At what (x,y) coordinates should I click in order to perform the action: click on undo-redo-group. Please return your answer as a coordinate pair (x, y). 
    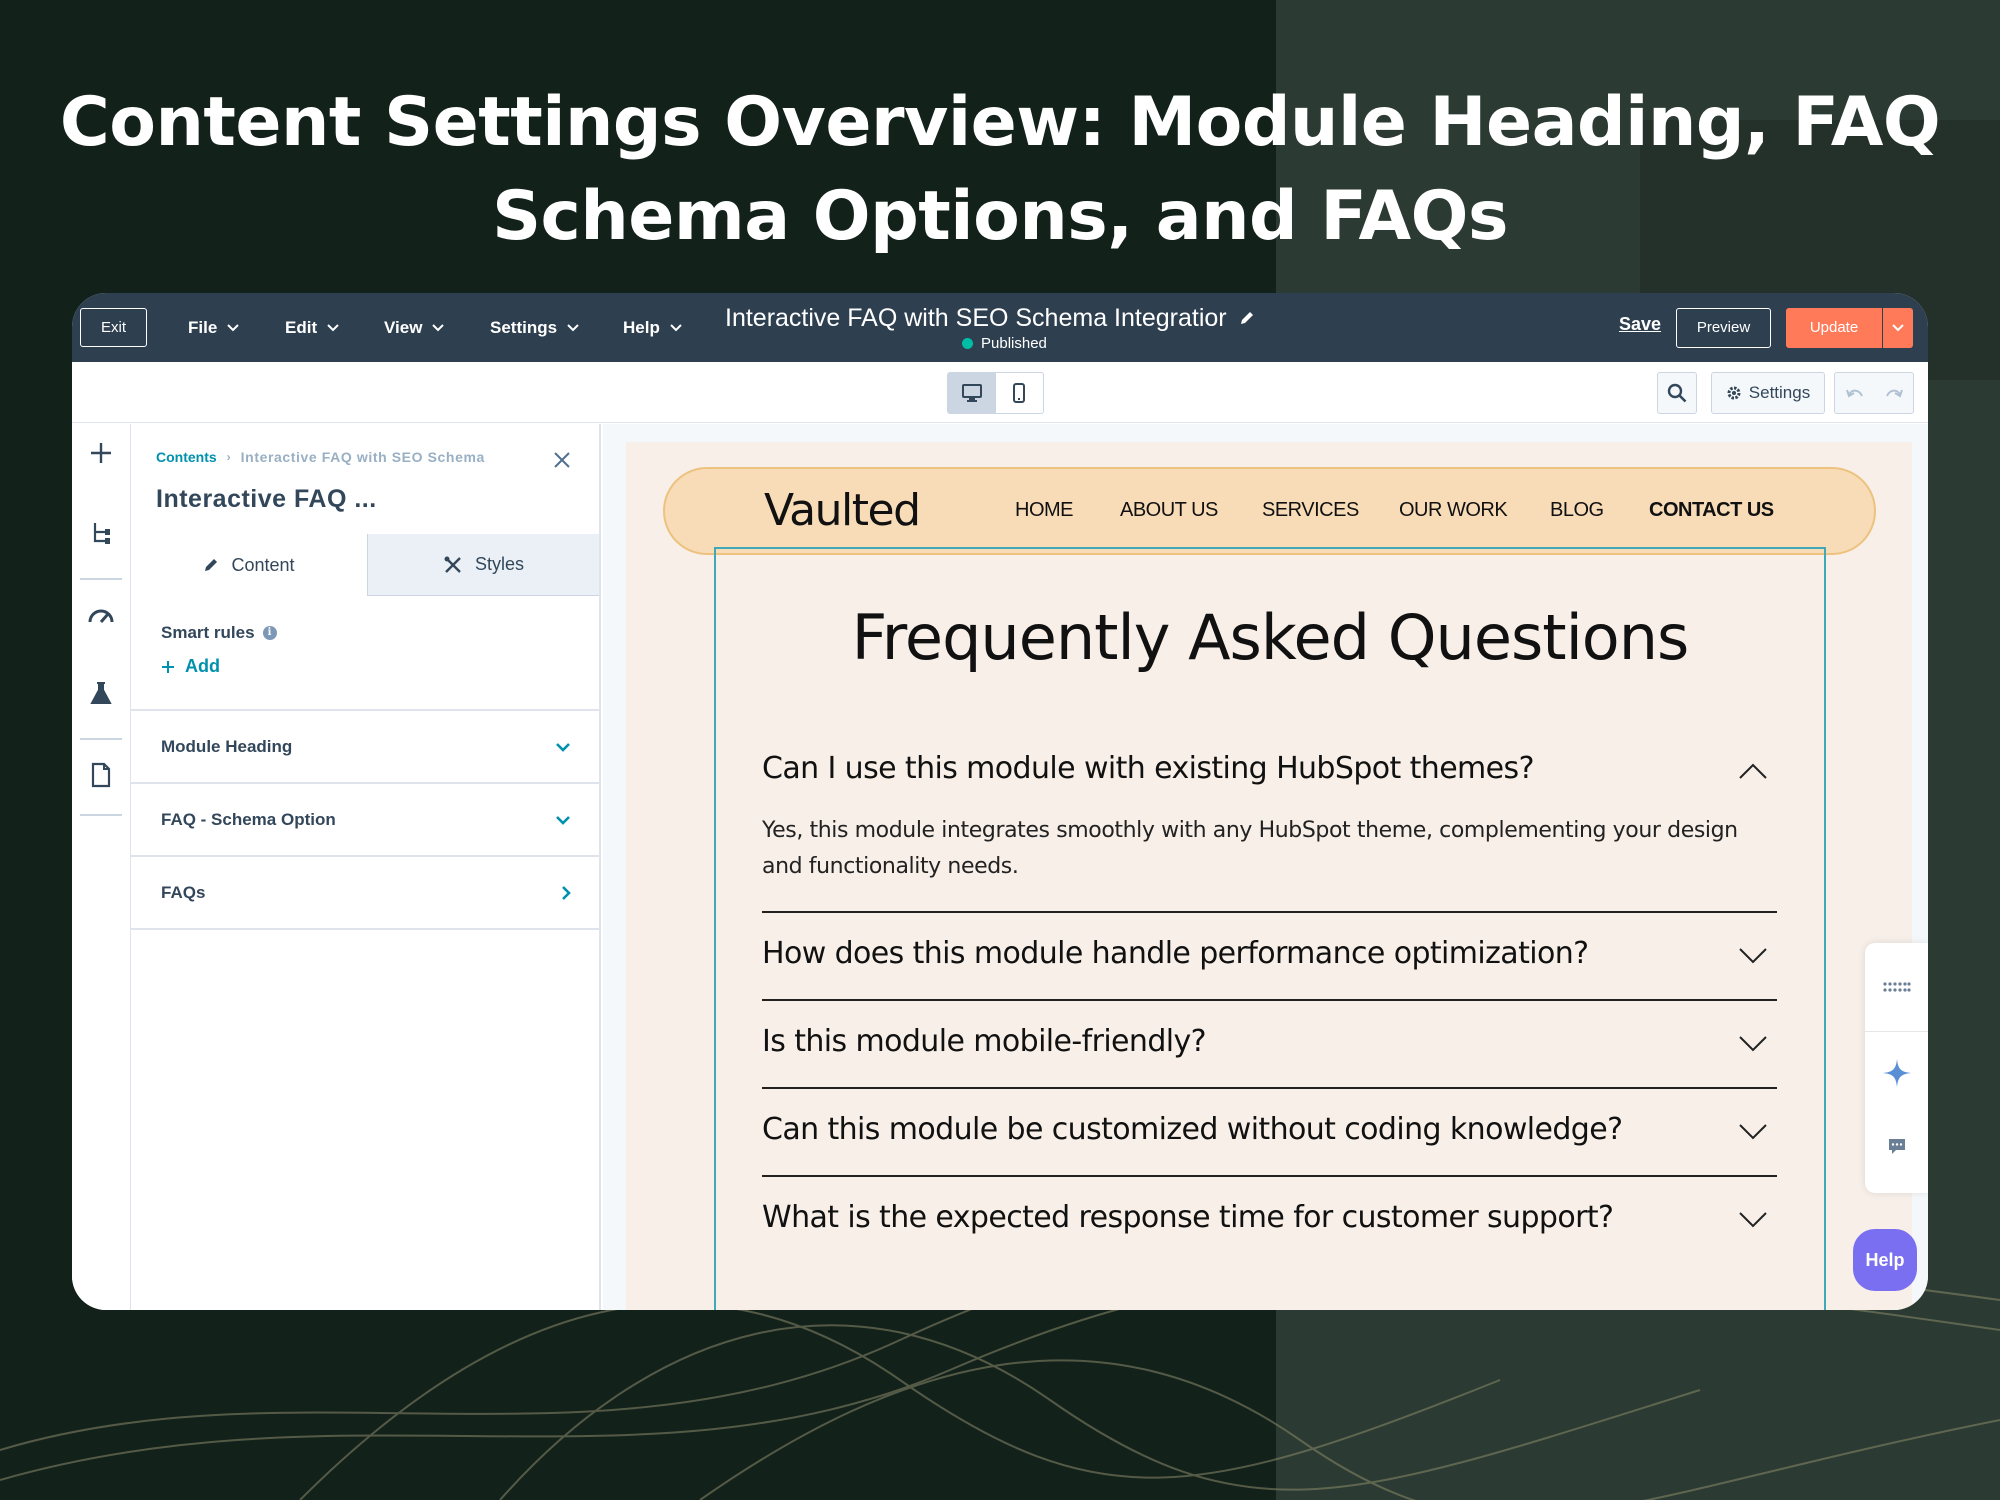
    Looking at the image, I should click on (1874, 393).